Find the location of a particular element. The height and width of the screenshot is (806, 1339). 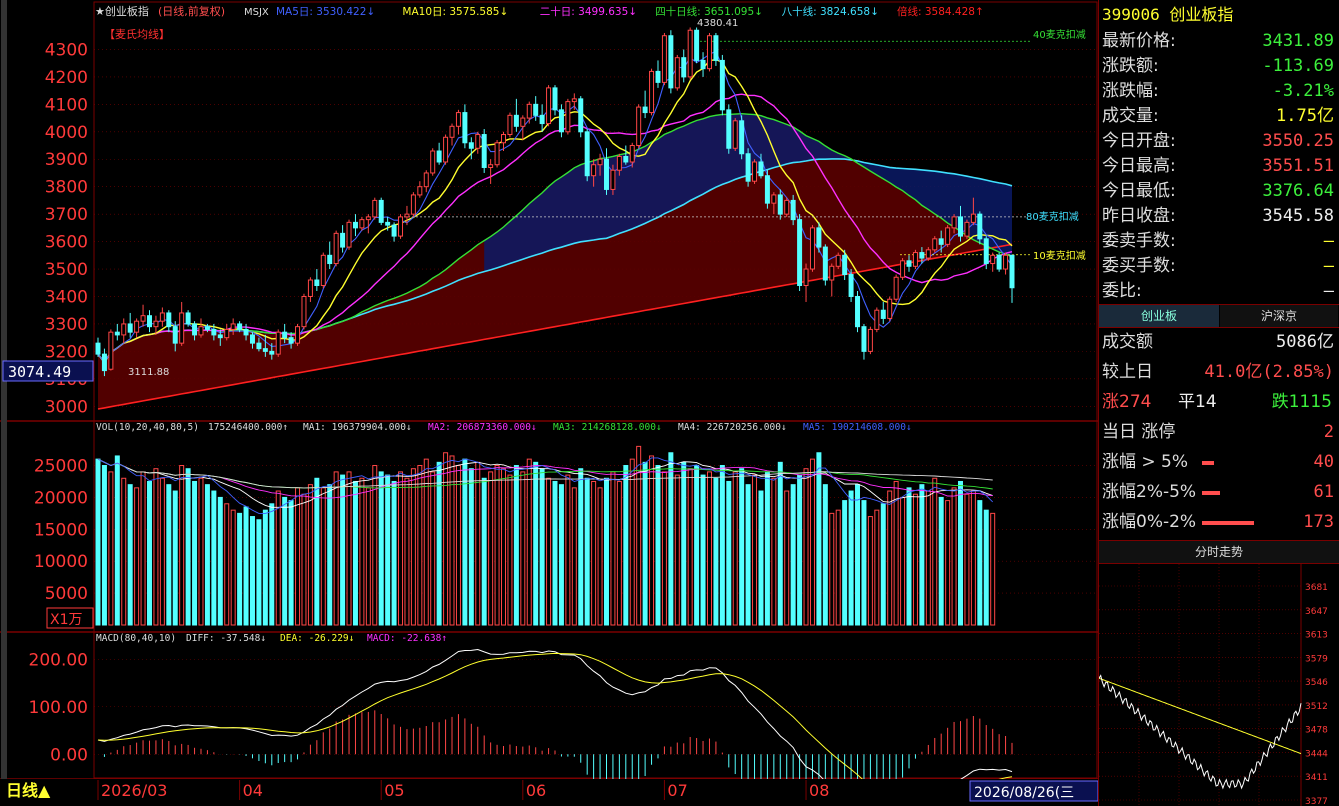

month-label: 06 is located at coordinates (536, 790).